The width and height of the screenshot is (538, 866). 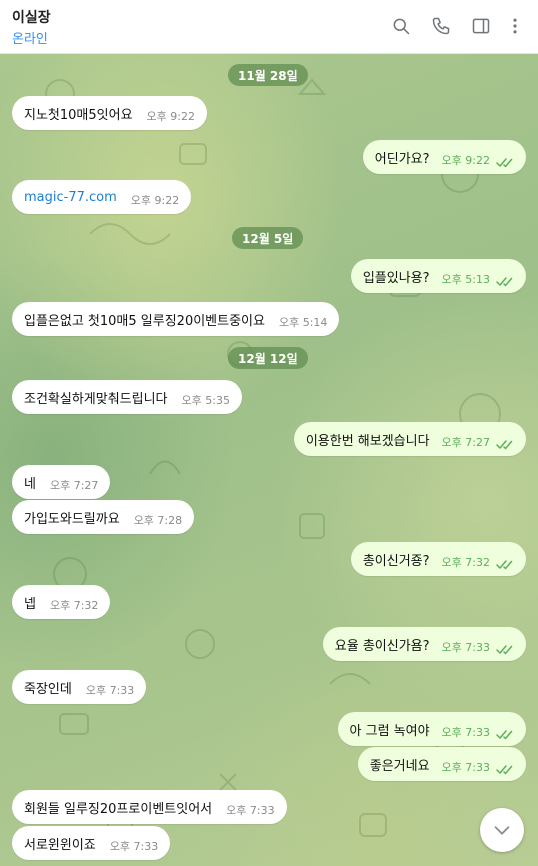 What do you see at coordinates (438, 276) in the screenshot?
I see `outgoing-message: 입플있나용? 오후 5:13` at bounding box center [438, 276].